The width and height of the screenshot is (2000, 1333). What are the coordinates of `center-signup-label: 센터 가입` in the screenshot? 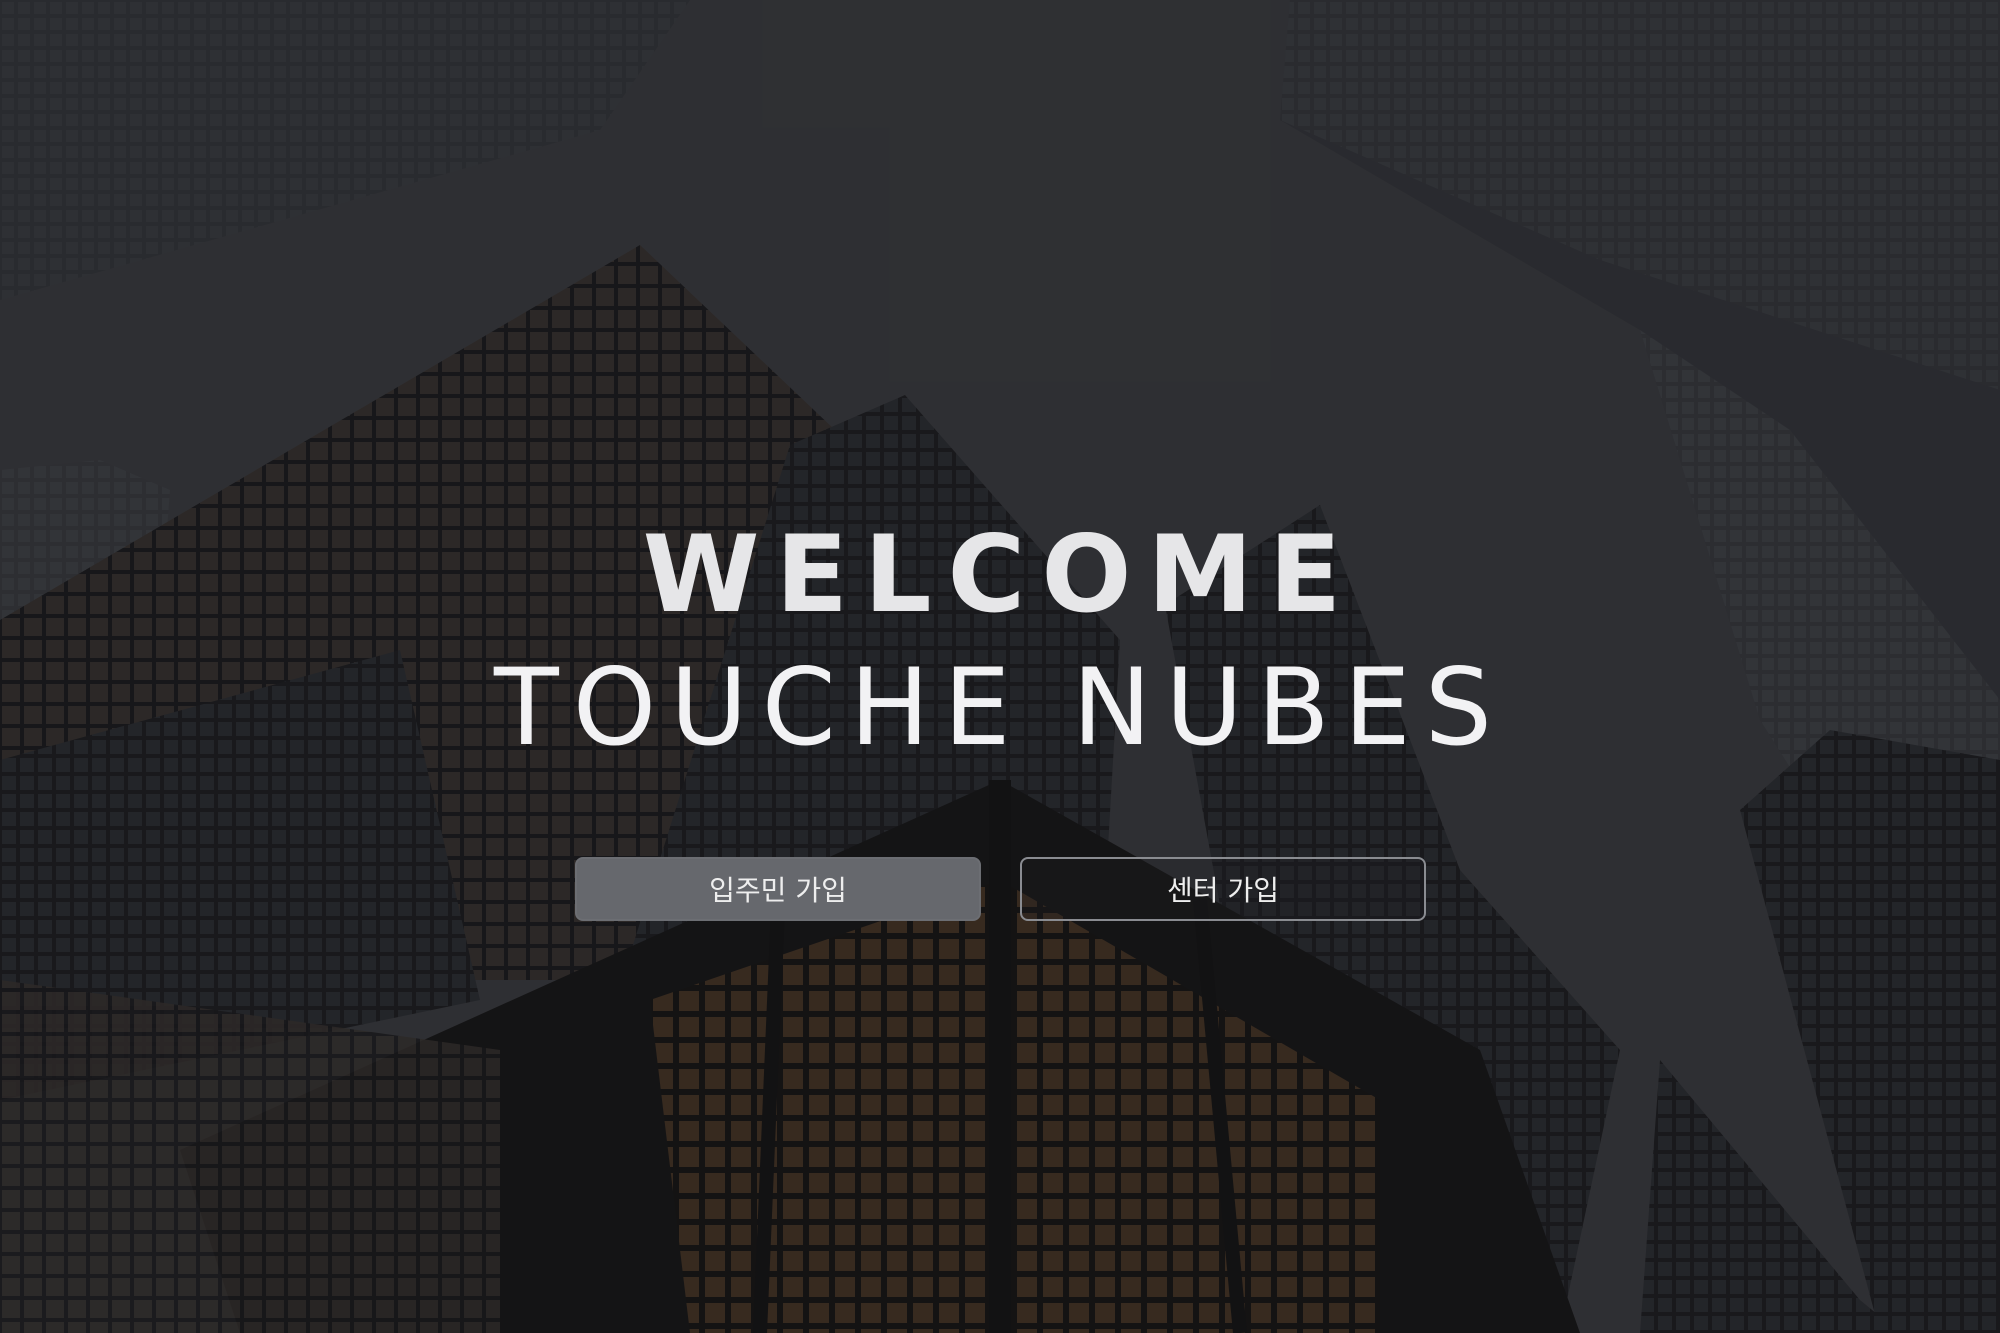 It's located at (1223, 890).